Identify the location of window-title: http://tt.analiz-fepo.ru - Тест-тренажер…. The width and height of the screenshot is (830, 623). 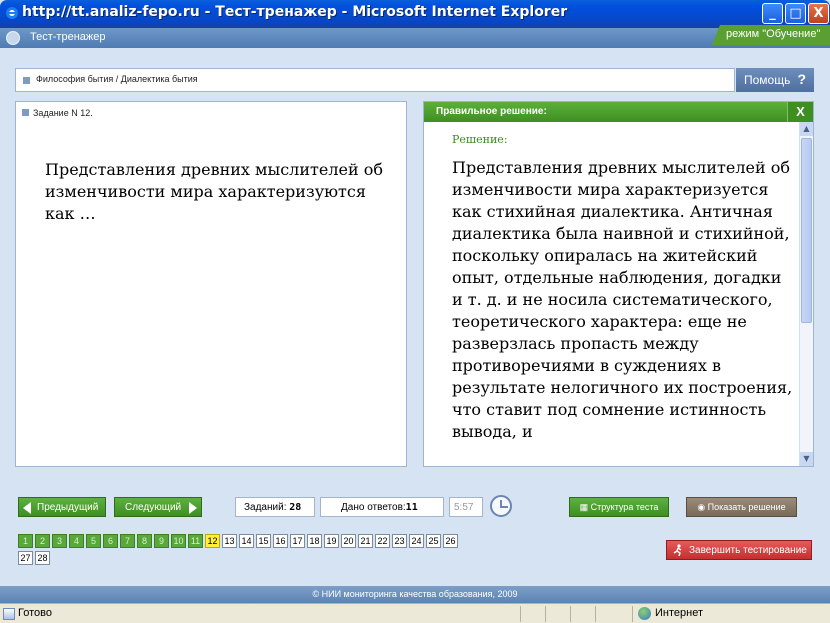
(295, 12).